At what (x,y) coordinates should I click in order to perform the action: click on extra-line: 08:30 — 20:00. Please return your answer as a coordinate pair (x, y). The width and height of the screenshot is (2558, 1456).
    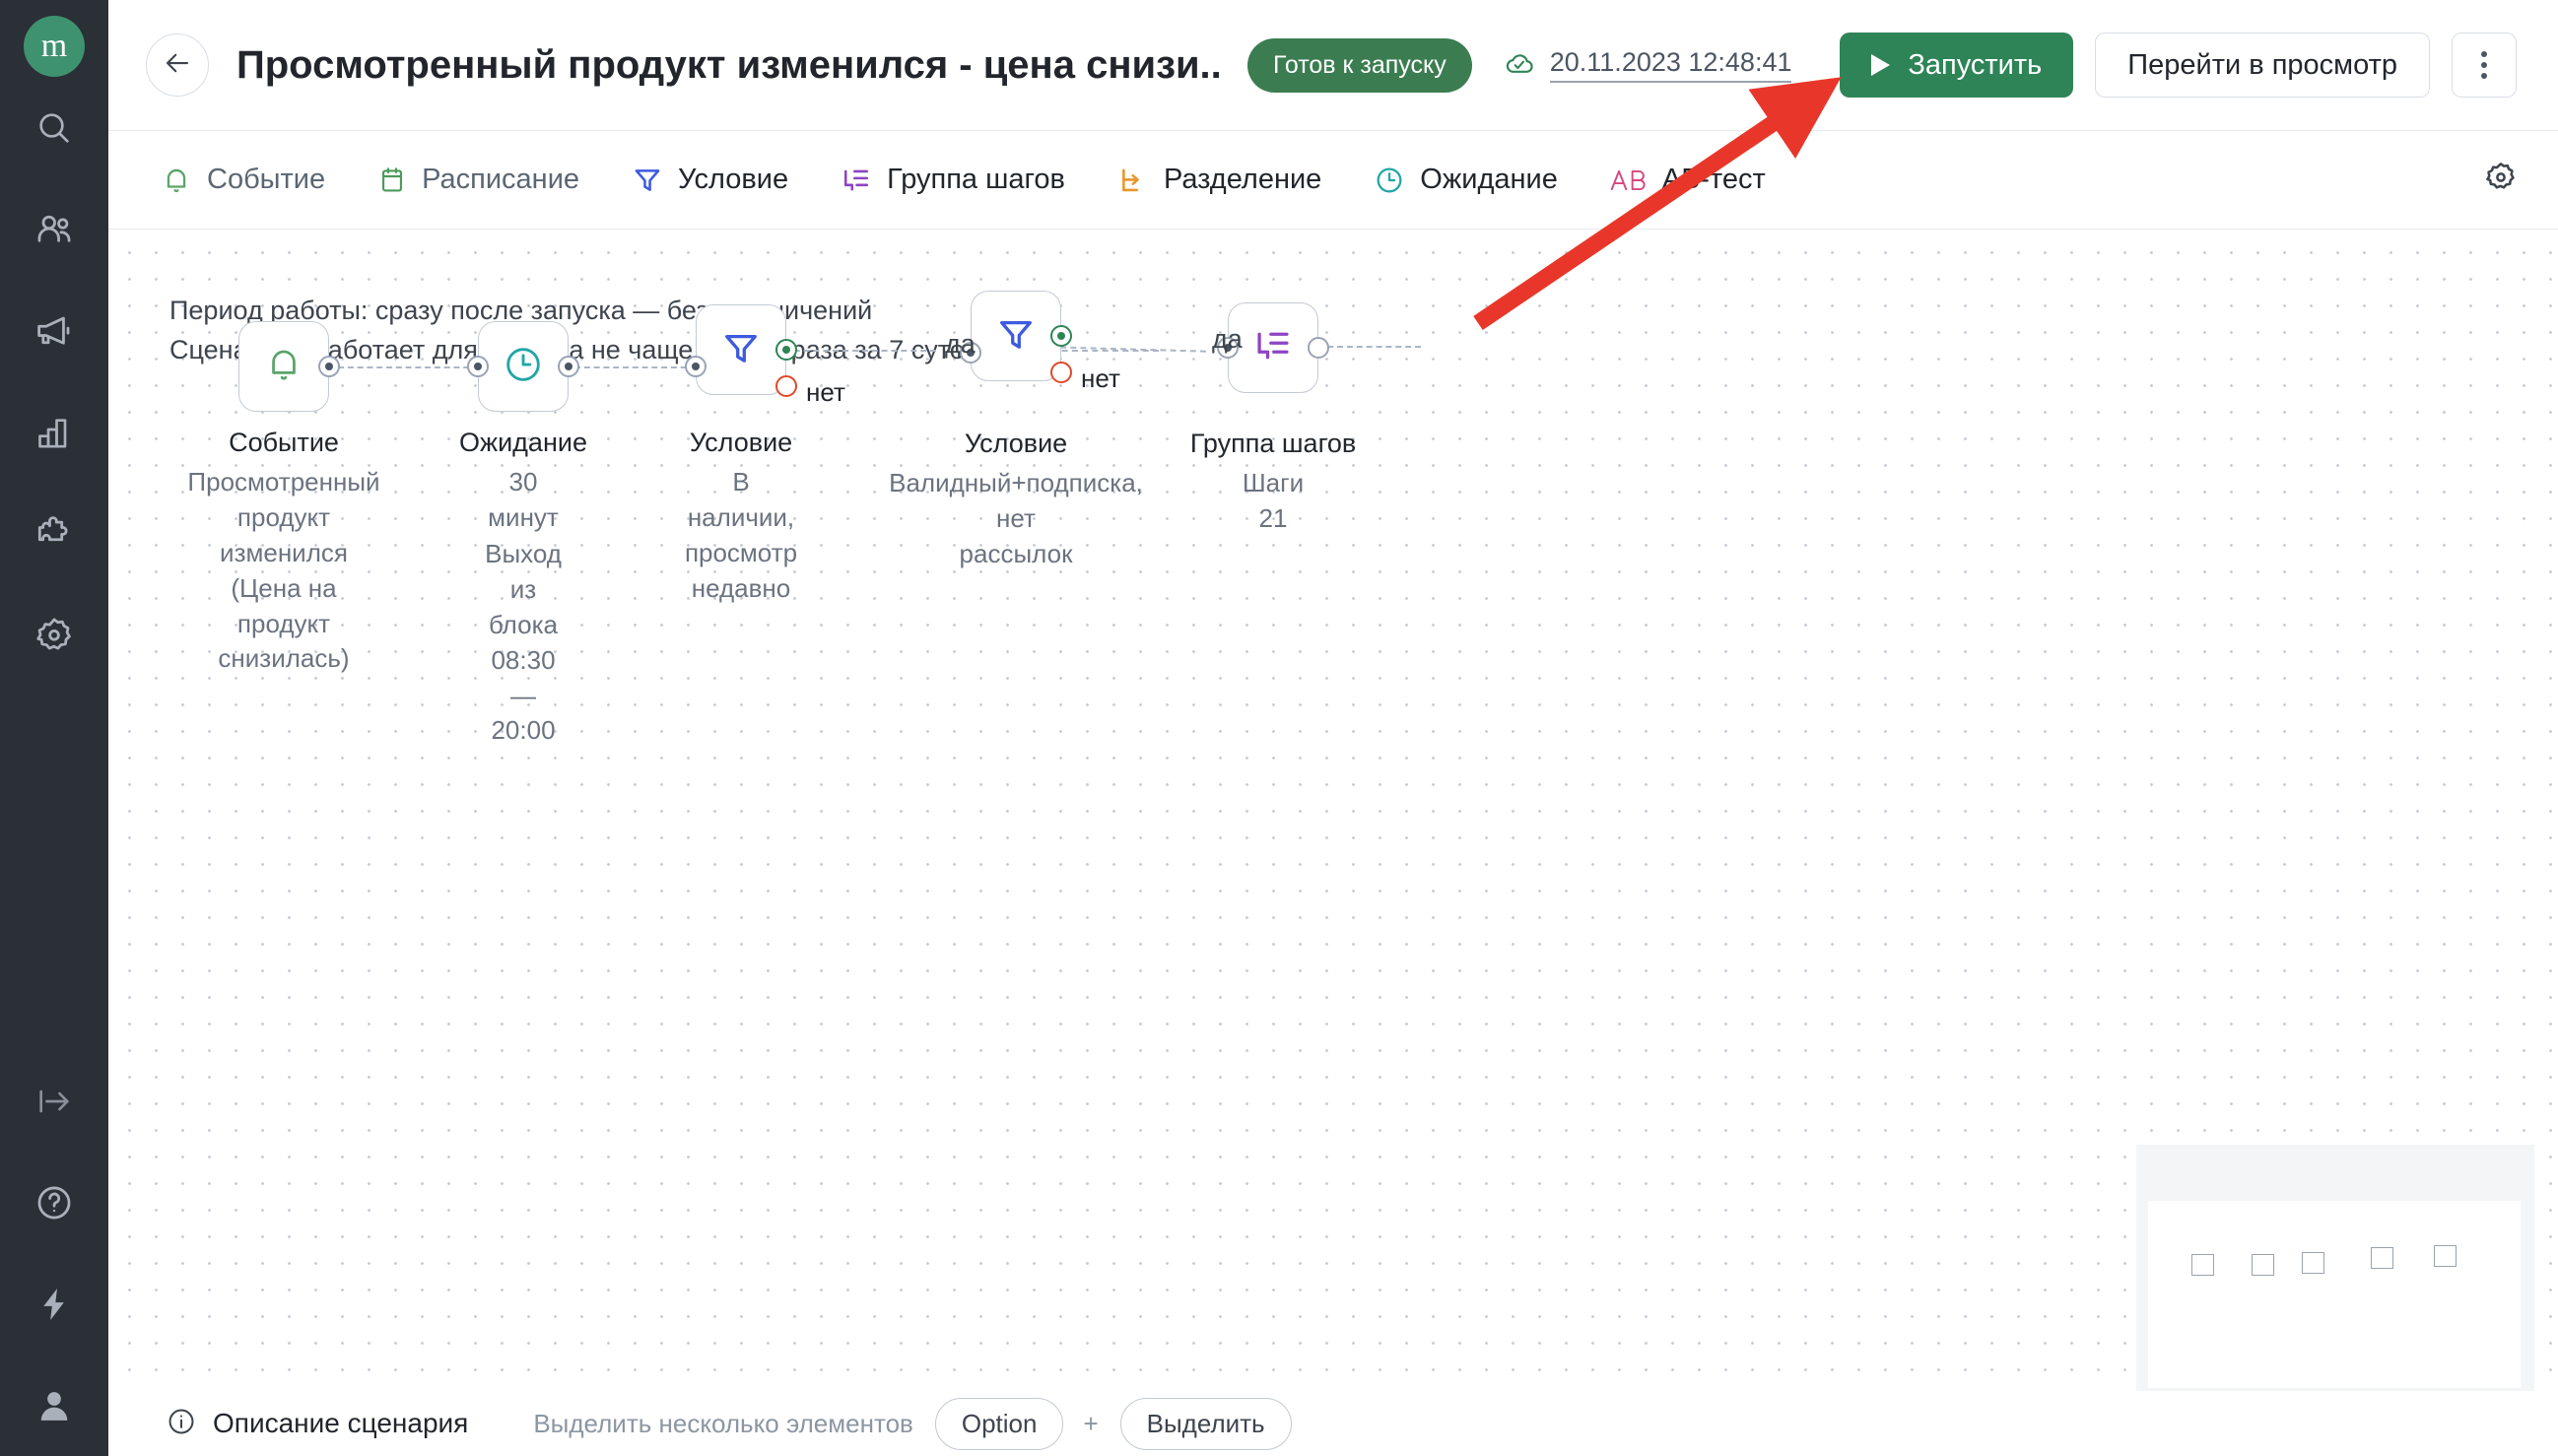
    Looking at the image, I should click on (523, 695).